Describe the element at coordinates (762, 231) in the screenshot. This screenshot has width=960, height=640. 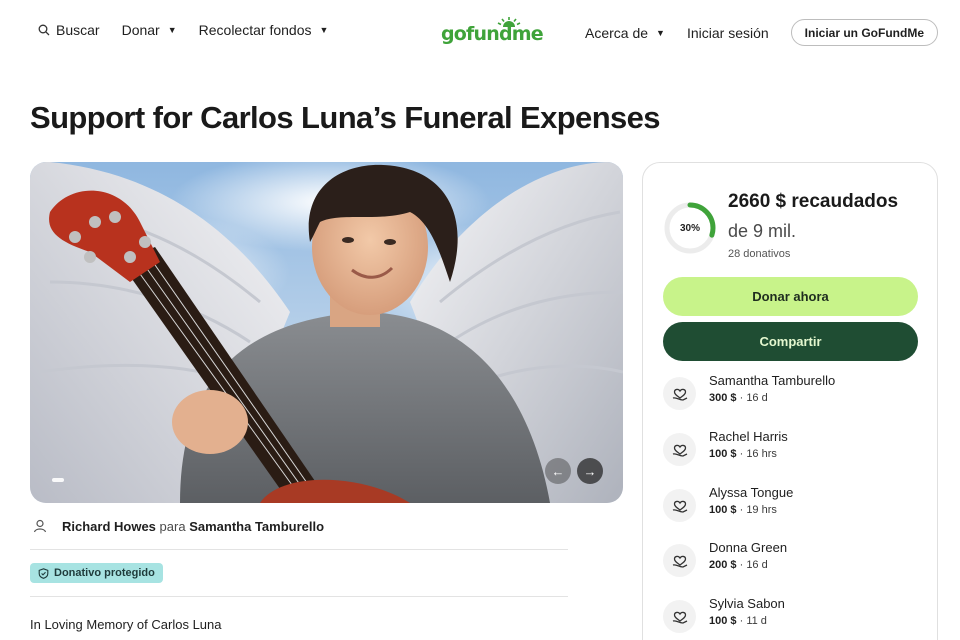
I see `goal-amount: de 9 mil.` at that location.